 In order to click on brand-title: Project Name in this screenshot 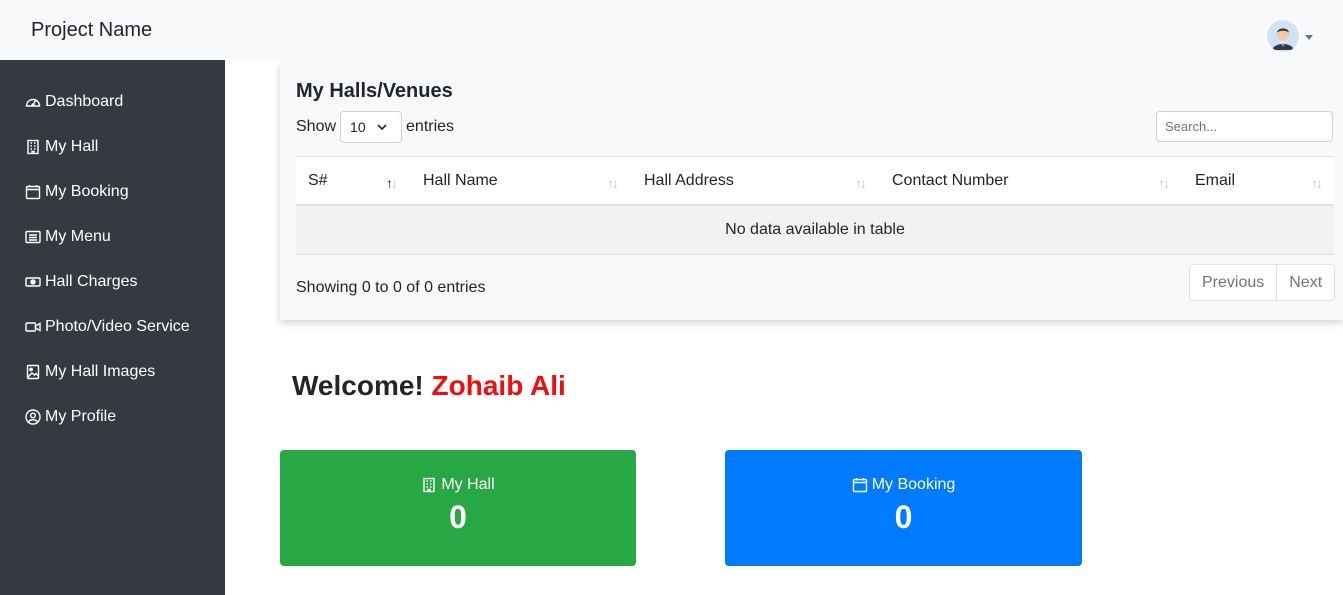, I will do `click(91, 30)`.